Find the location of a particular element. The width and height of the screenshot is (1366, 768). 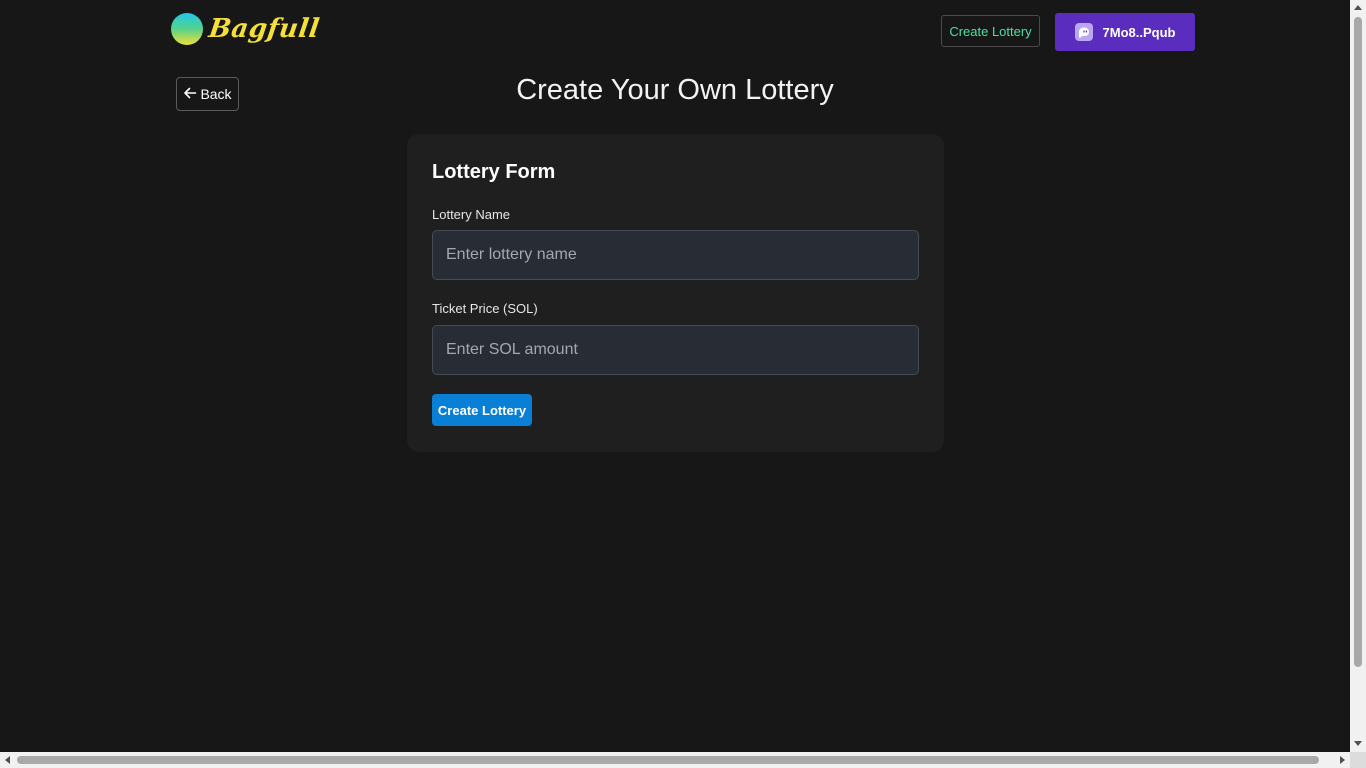

lottery-name-label: Lottery Name is located at coordinates (471, 214).